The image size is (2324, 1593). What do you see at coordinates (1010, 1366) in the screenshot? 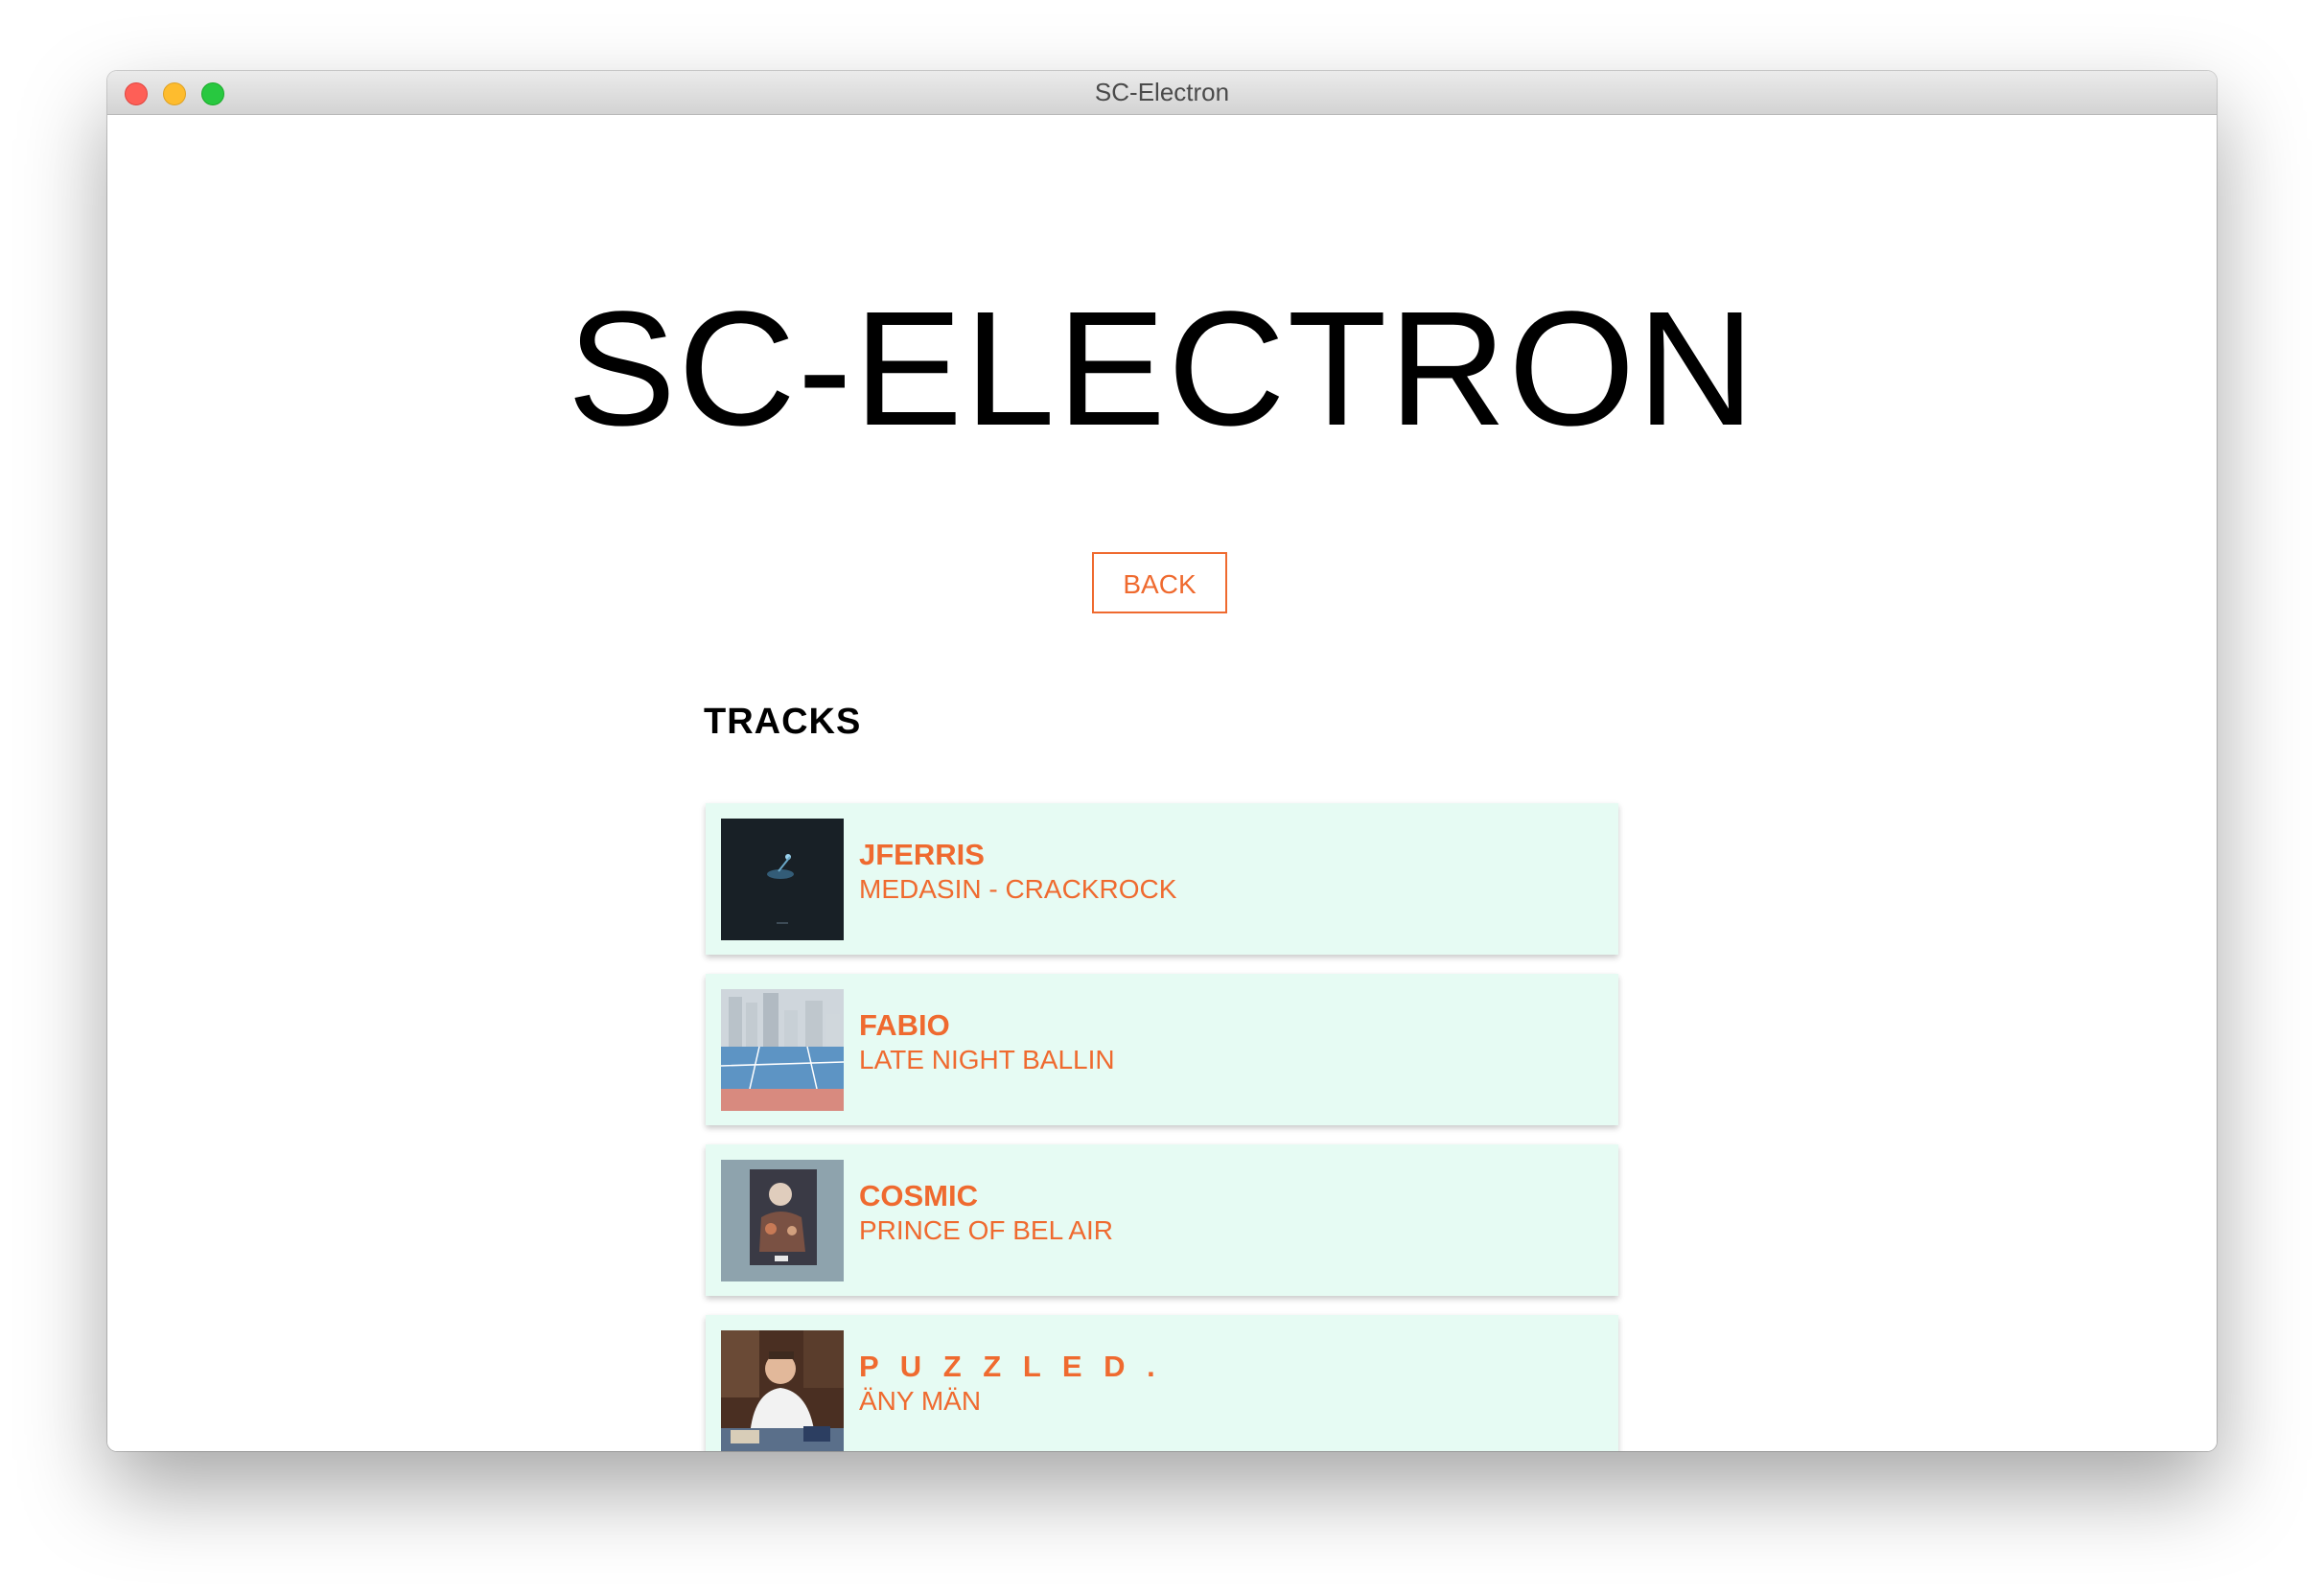
I see `track-artist: P U Z Z L E D .` at bounding box center [1010, 1366].